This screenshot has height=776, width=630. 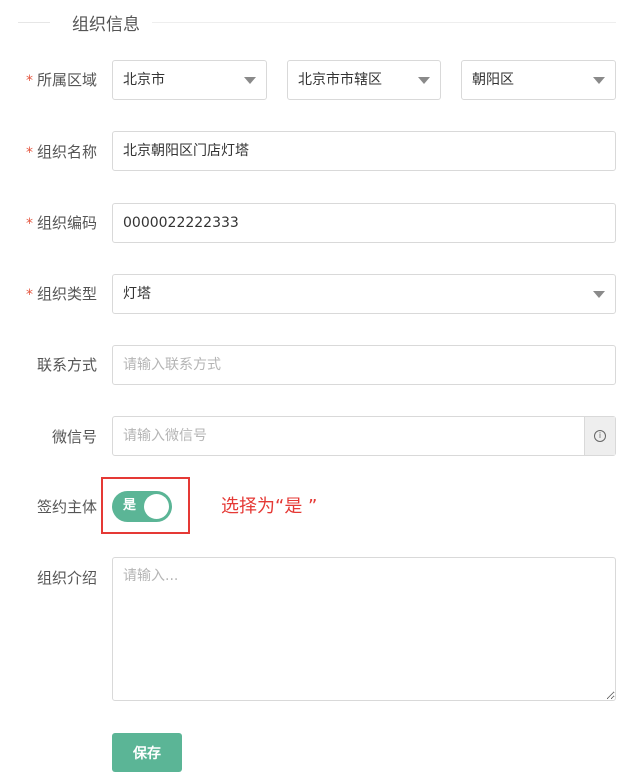 I want to click on section-divider-right, so click(x=384, y=22).